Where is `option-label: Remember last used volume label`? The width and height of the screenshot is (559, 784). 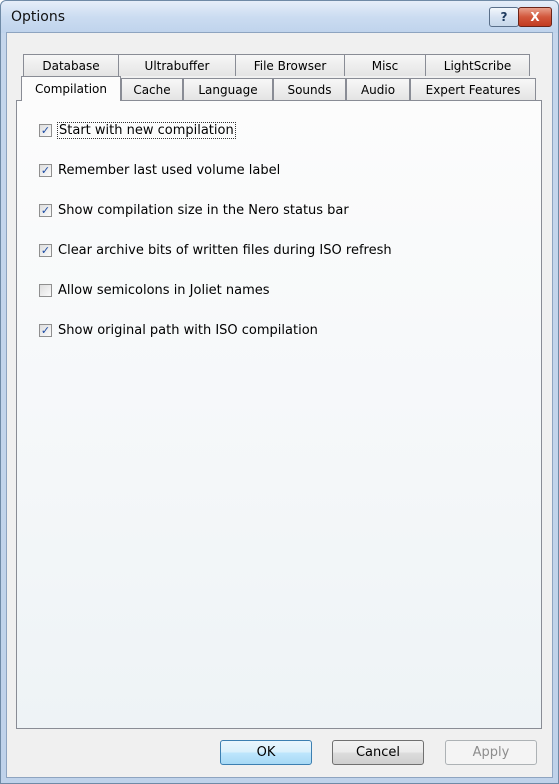 option-label: Remember last used volume label is located at coordinates (169, 170).